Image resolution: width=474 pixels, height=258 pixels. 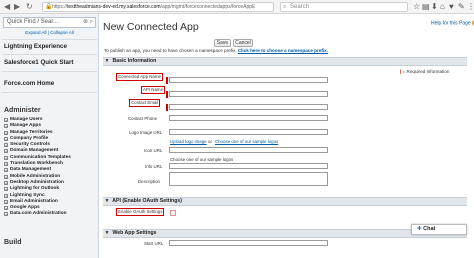 I want to click on description-textarea, so click(x=248, y=179).